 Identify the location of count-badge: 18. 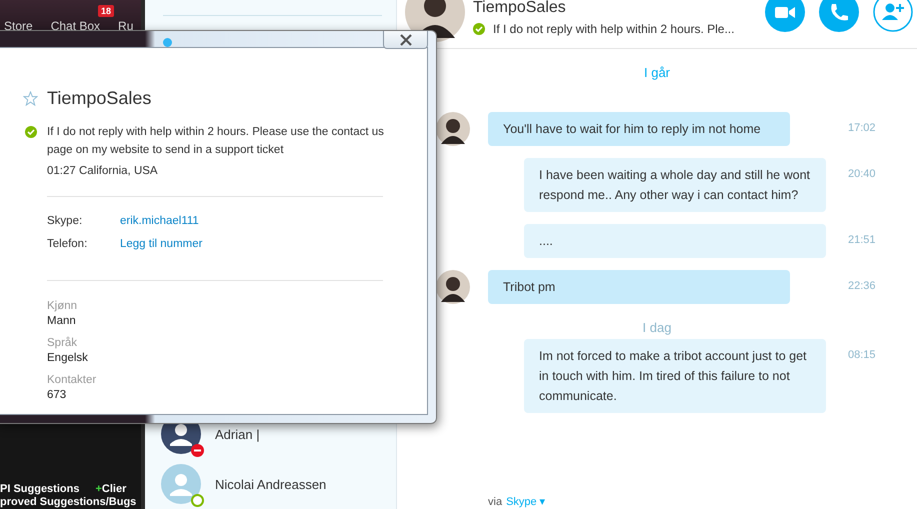
(106, 11).